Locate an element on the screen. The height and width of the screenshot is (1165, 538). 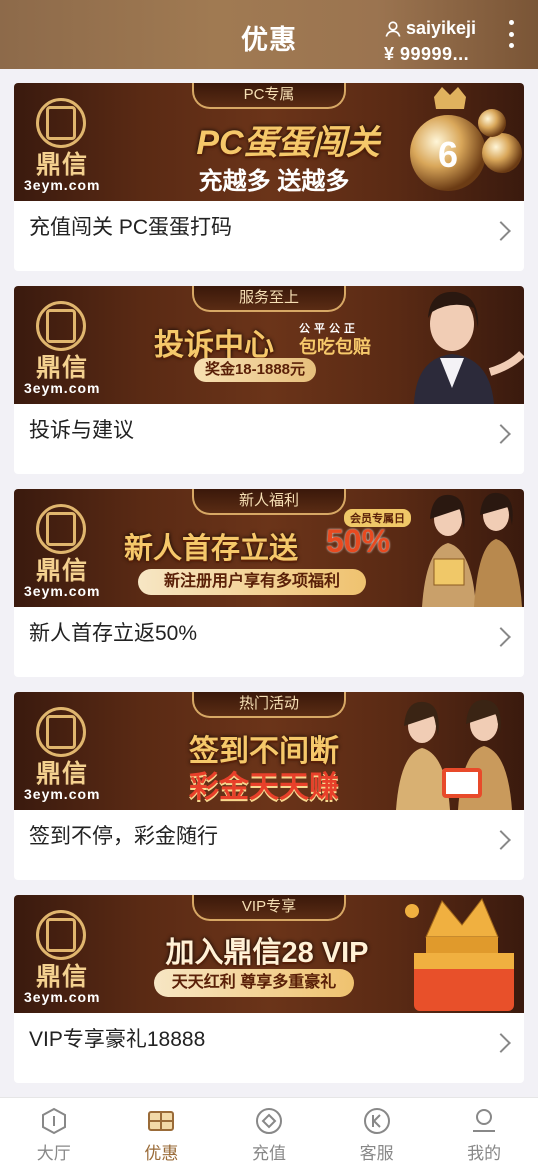
banner-tab: 新人福利 is located at coordinates (269, 502).